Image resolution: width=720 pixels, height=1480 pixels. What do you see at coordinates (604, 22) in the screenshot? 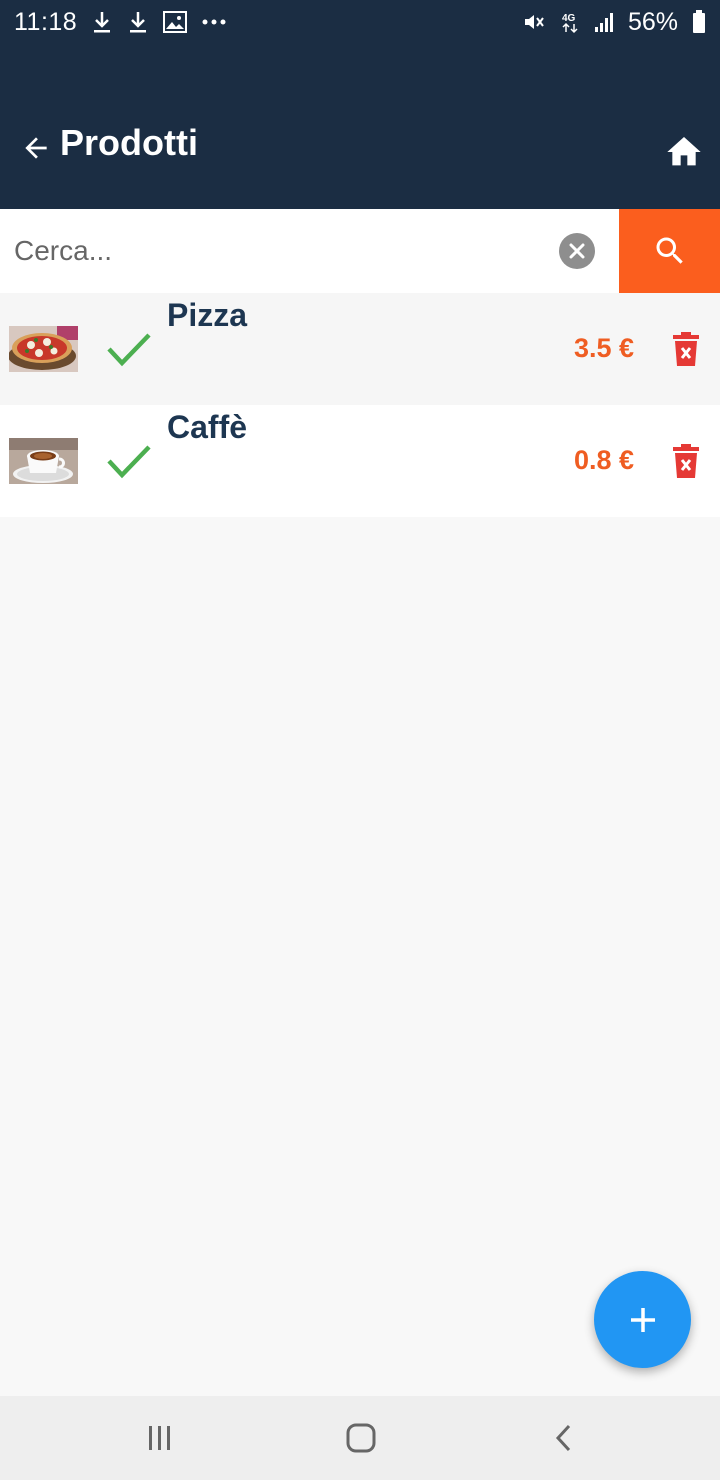
I see `signal-icon` at bounding box center [604, 22].